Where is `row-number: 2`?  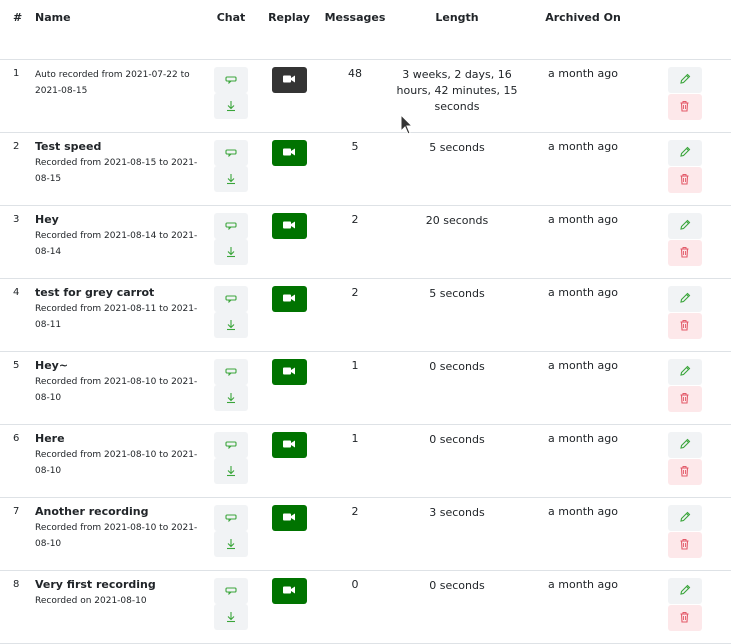 row-number: 2 is located at coordinates (17, 169).